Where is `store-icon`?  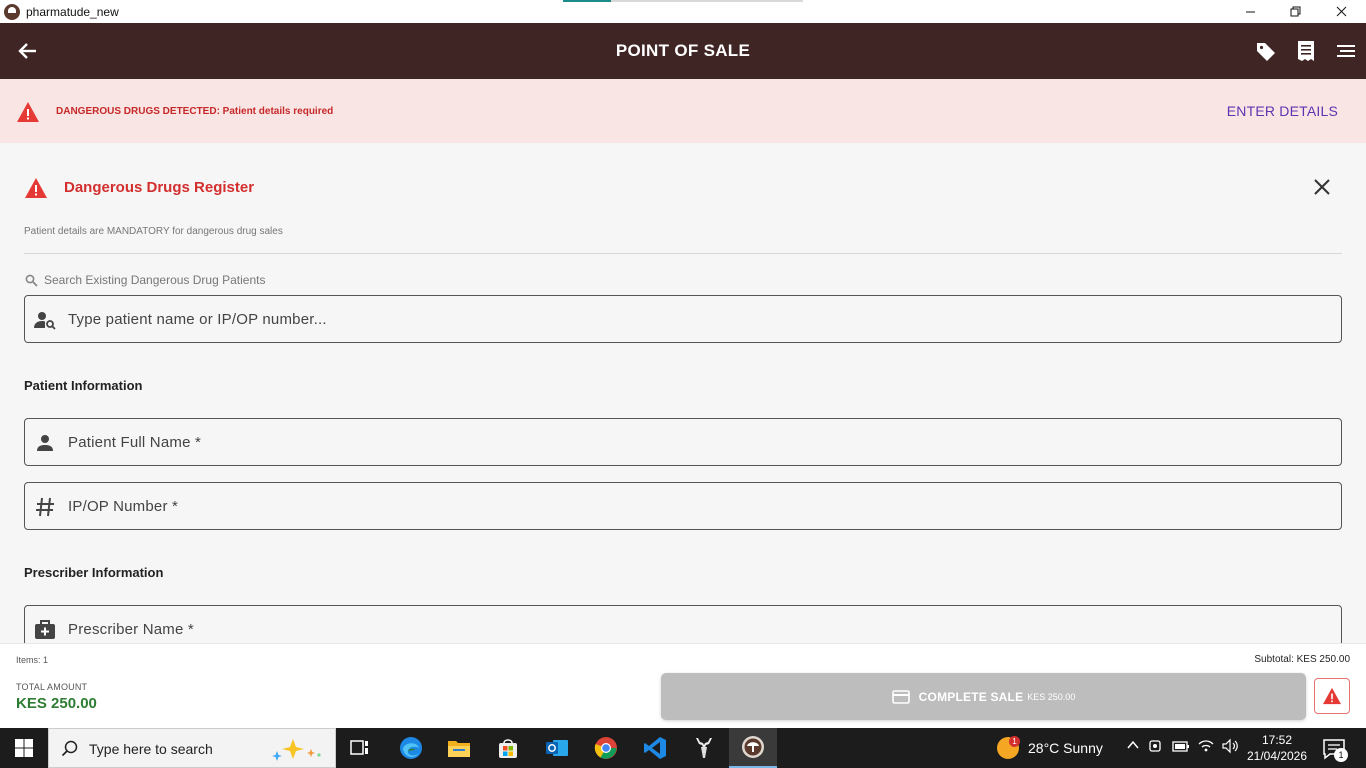 store-icon is located at coordinates (508, 748).